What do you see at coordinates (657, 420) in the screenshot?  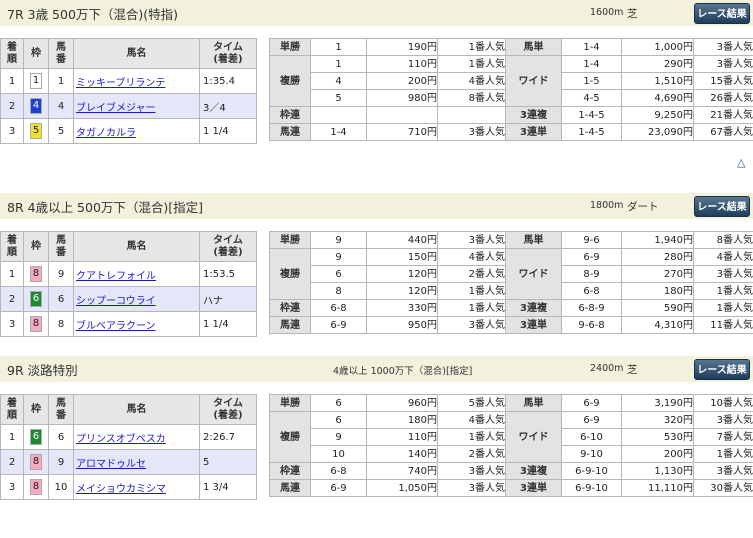 I see `payout-amount: 320円` at bounding box center [657, 420].